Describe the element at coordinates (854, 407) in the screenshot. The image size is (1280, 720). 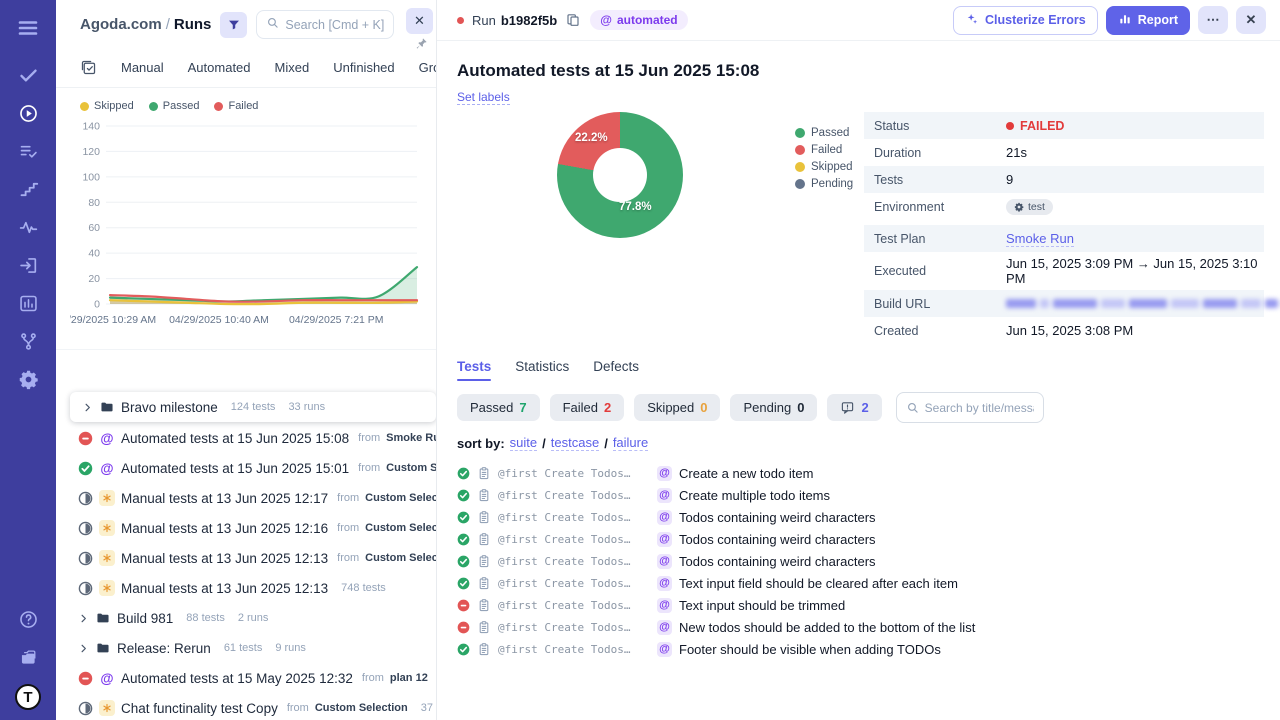
I see `filter-chip-comments: 2` at that location.